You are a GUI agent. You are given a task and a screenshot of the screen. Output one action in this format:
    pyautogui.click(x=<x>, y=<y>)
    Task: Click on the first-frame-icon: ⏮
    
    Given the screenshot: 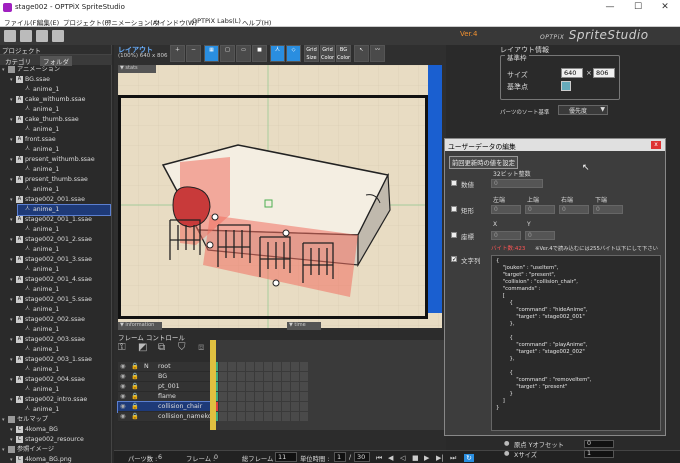 What is the action you would take?
    pyautogui.click(x=379, y=458)
    